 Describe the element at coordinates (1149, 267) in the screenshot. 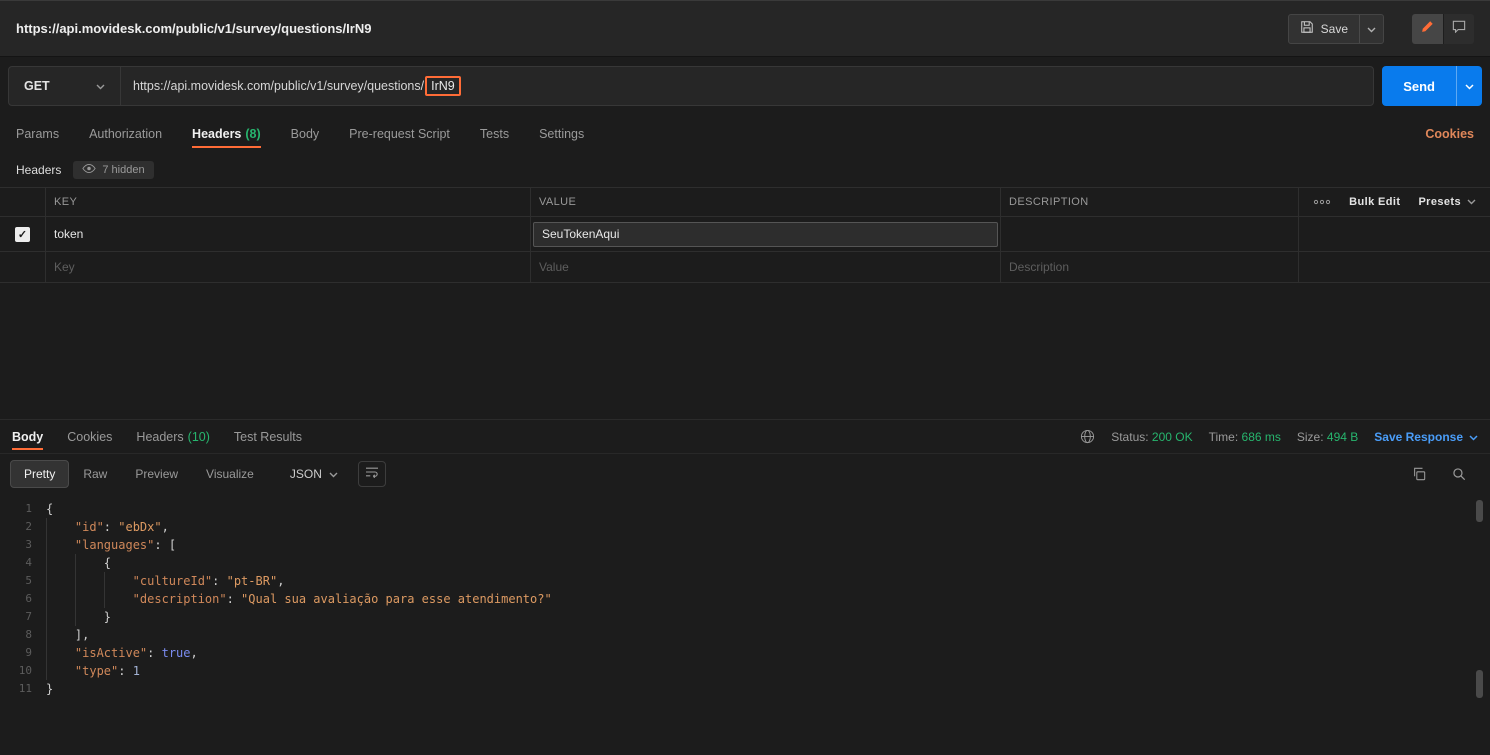

I see `placeholder-description-cell: Description` at that location.